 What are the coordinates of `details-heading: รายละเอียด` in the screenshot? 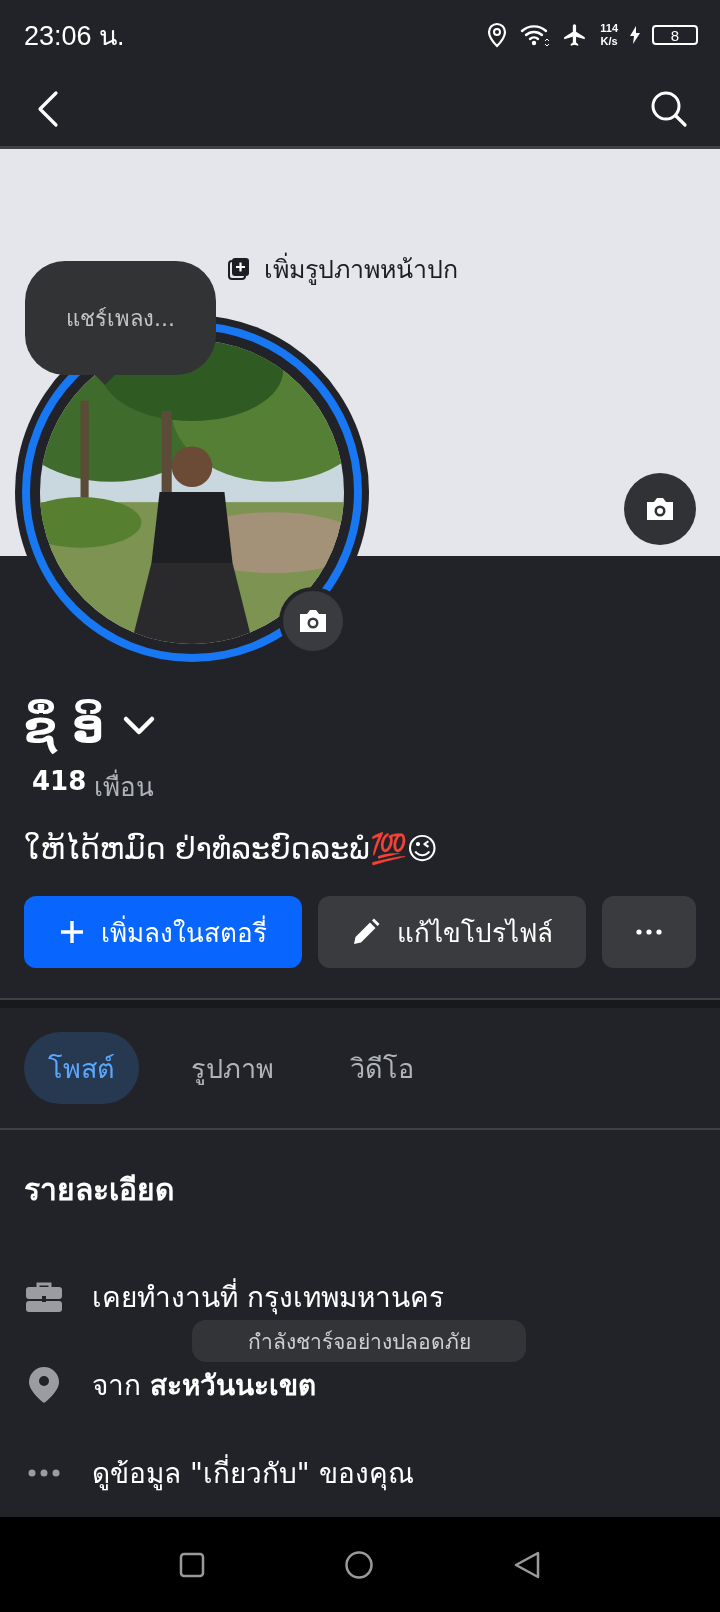 It's located at (99, 1190).